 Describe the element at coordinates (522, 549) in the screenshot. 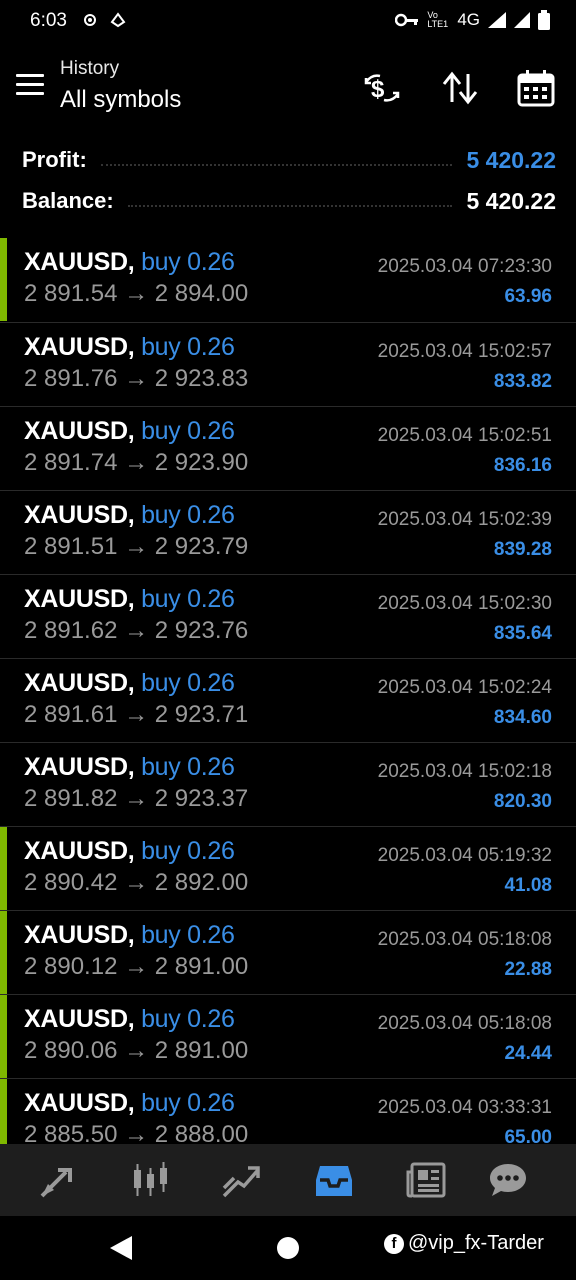

I see `trade-profit: 839.28` at that location.